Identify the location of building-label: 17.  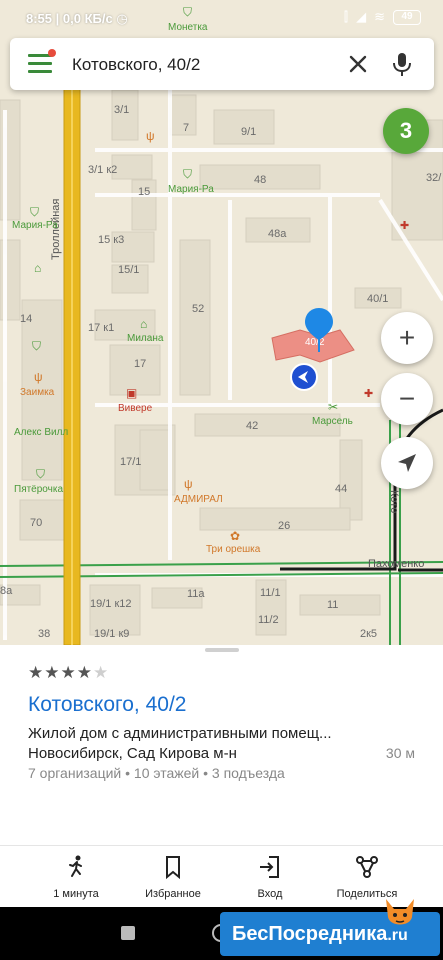
(140, 364).